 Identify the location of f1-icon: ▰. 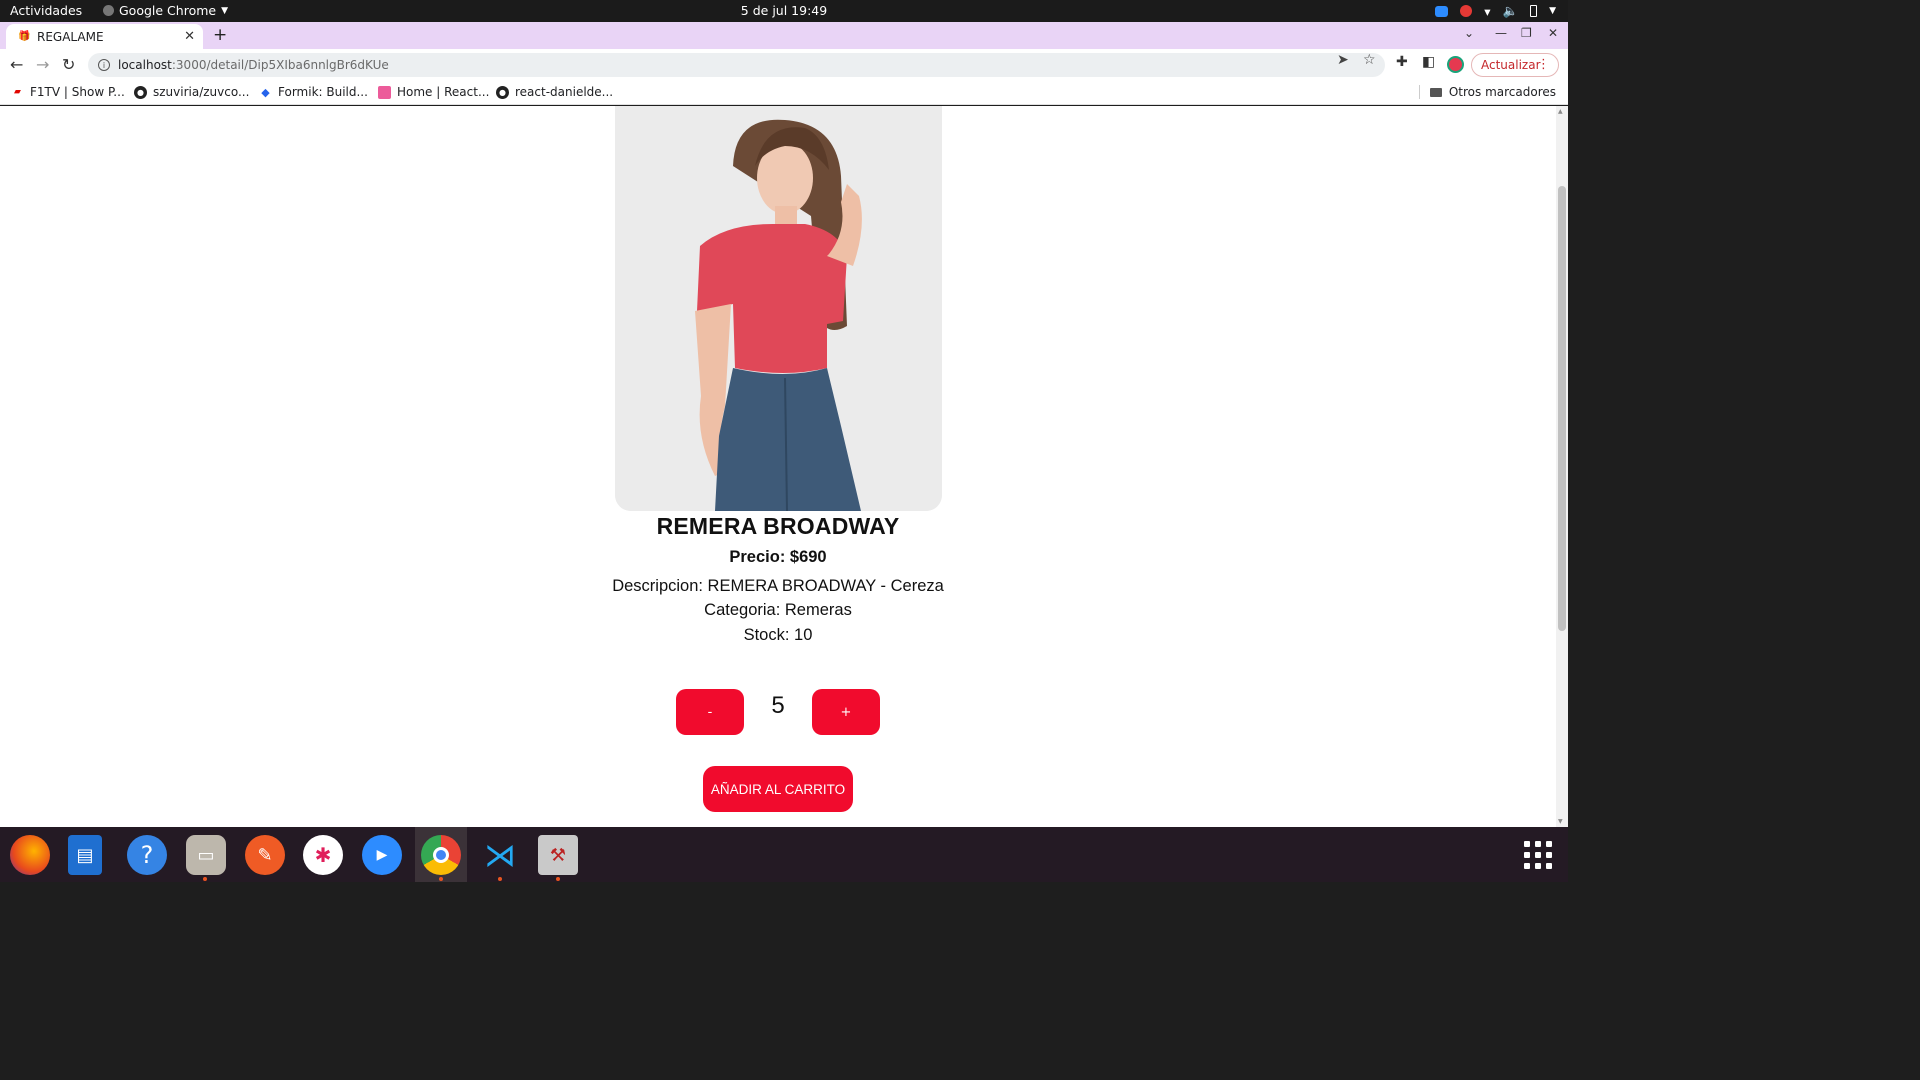
(17, 92).